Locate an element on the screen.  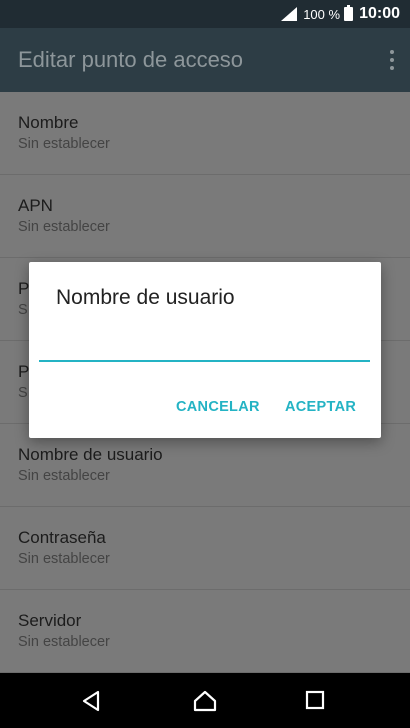
list-item-title: Contraseña is located at coordinates (62, 537).